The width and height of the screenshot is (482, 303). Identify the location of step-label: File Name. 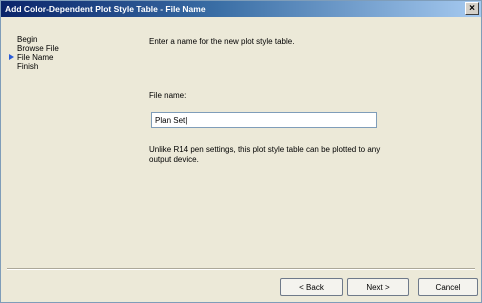
(35, 57).